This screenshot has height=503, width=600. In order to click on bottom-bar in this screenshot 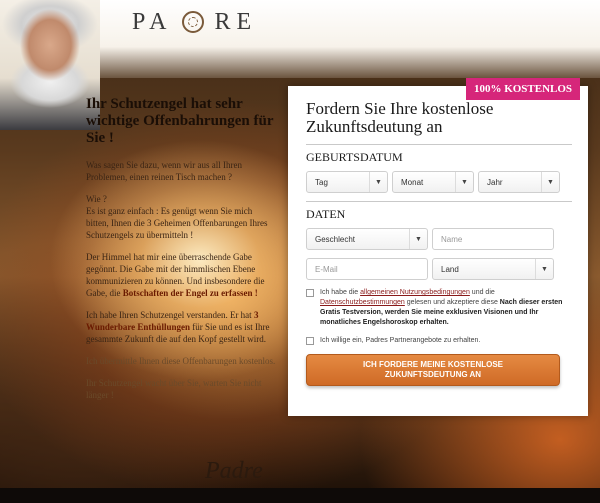, I will do `click(300, 495)`.